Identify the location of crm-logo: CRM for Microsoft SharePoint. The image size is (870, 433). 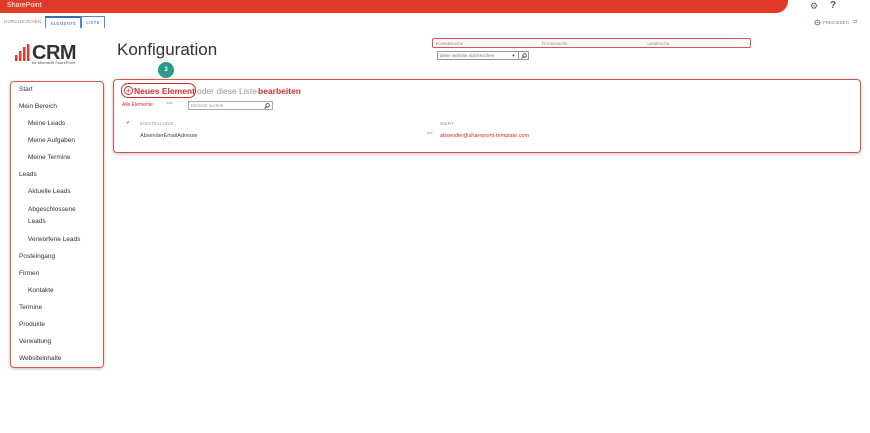
(50, 54).